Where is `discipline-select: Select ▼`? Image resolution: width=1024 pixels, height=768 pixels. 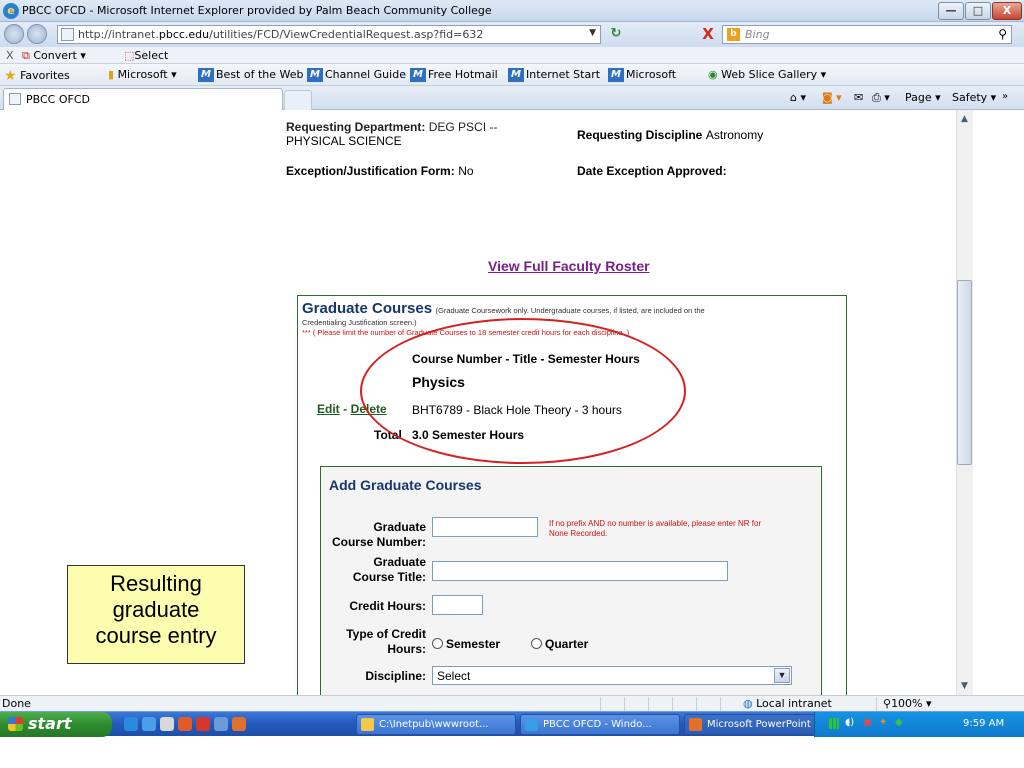
discipline-select: Select ▼ is located at coordinates (612, 675).